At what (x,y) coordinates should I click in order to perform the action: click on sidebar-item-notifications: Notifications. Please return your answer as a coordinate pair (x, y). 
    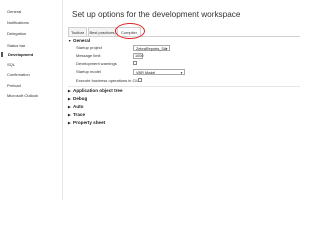
    Looking at the image, I should click on (18, 22).